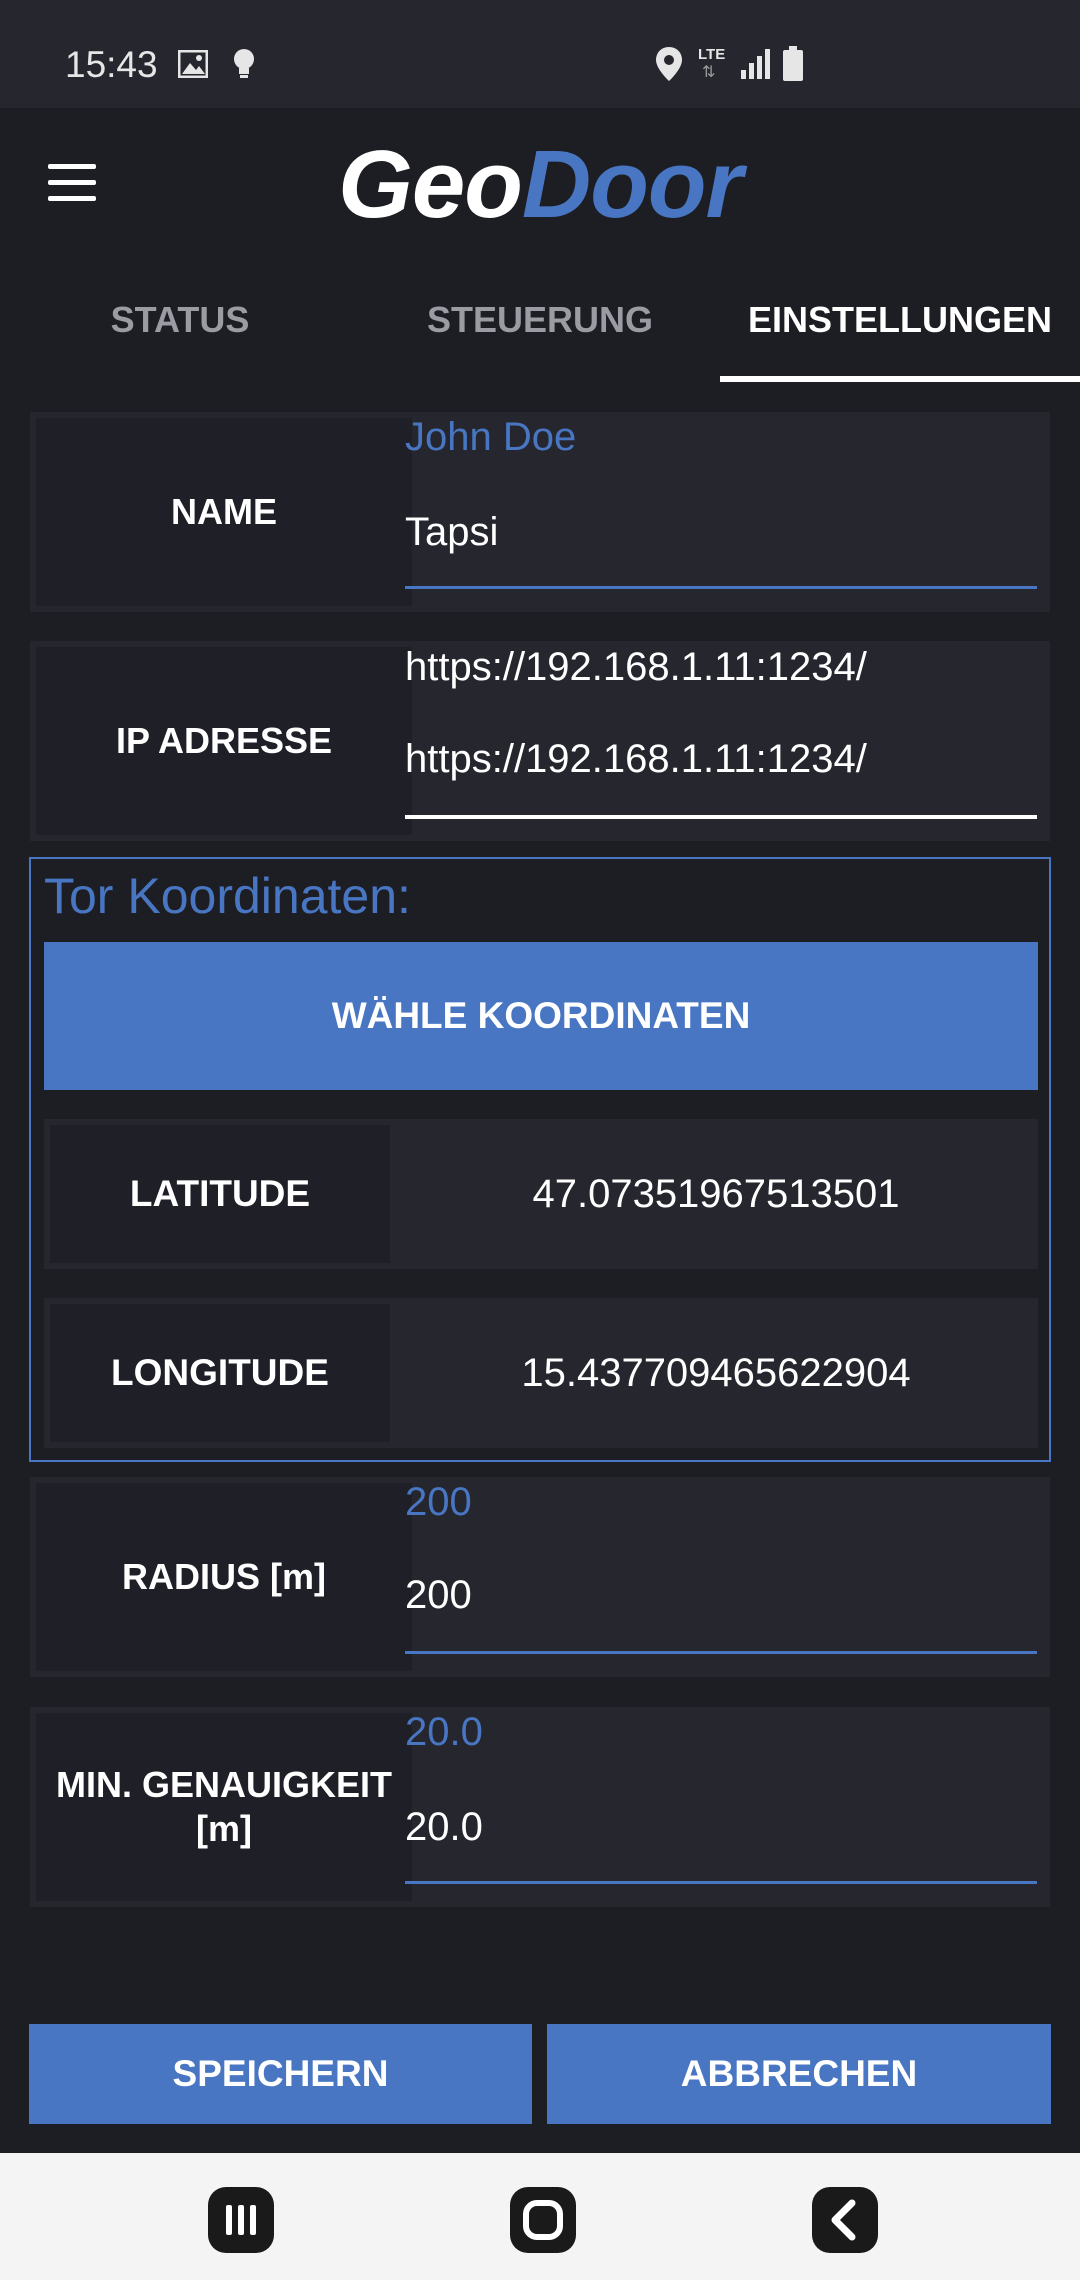  What do you see at coordinates (669, 64) in the screenshot?
I see `location-icon` at bounding box center [669, 64].